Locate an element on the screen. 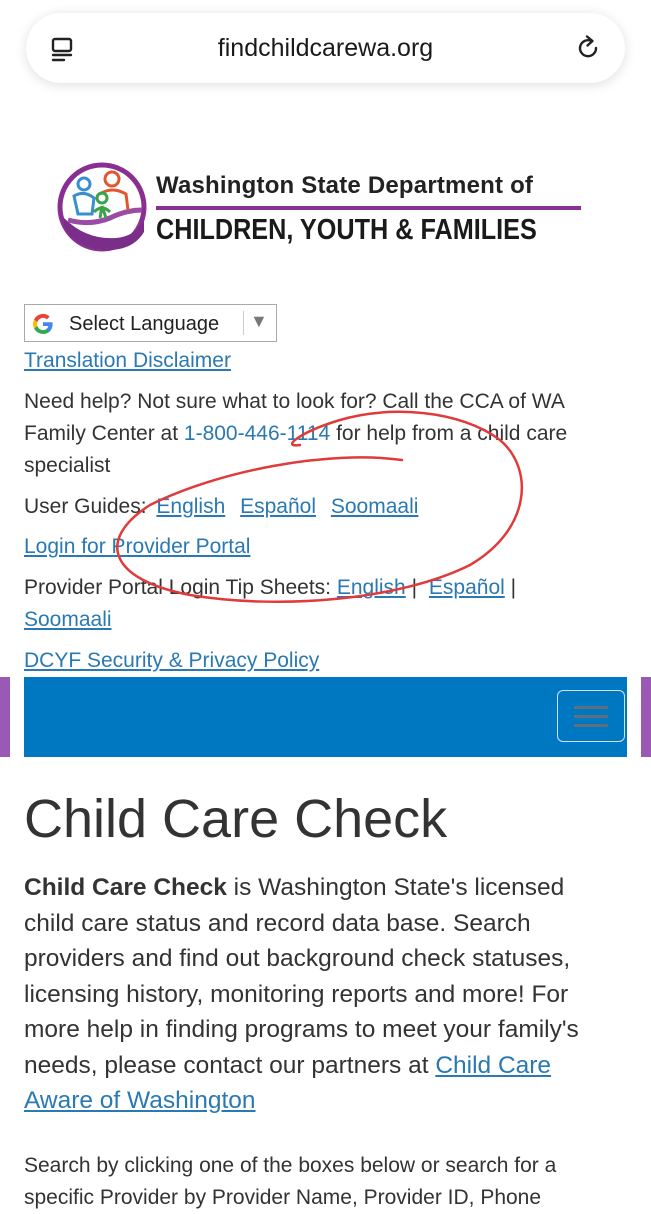 The width and height of the screenshot is (651, 1214). user-guide-espanol-link: Español is located at coordinates (278, 506).